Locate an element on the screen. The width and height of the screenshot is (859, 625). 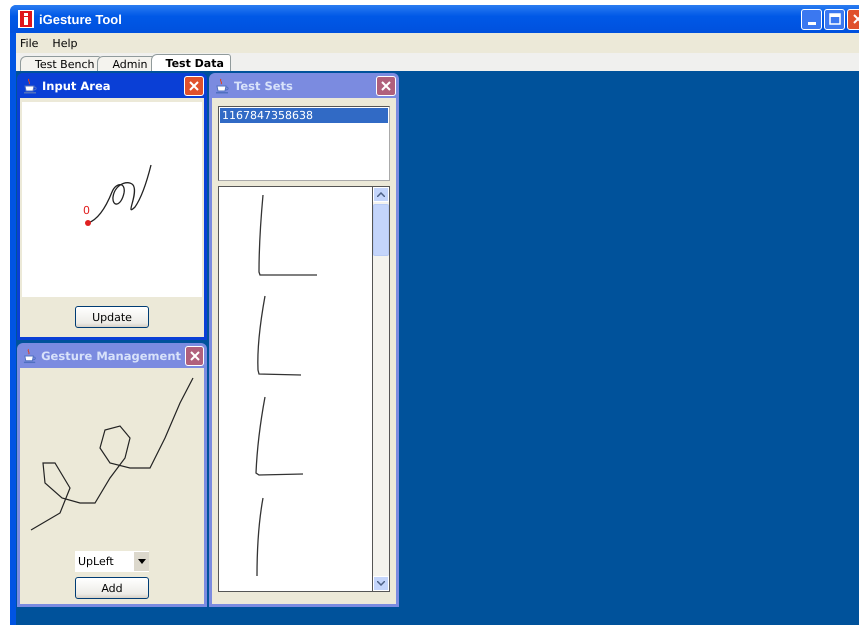
menu-item: File is located at coordinates (29, 43).